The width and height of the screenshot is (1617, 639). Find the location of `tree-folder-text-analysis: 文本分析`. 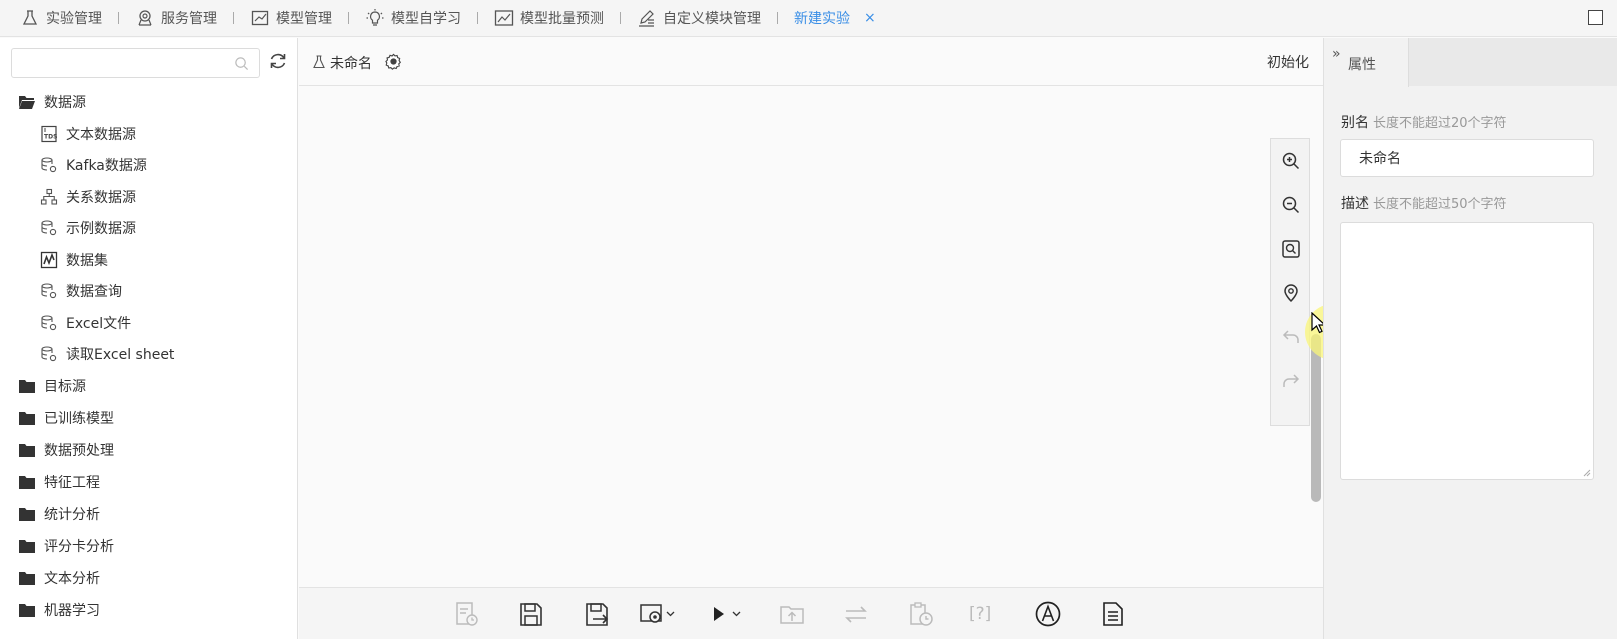

tree-folder-text-analysis: 文本分析 is located at coordinates (149, 578).